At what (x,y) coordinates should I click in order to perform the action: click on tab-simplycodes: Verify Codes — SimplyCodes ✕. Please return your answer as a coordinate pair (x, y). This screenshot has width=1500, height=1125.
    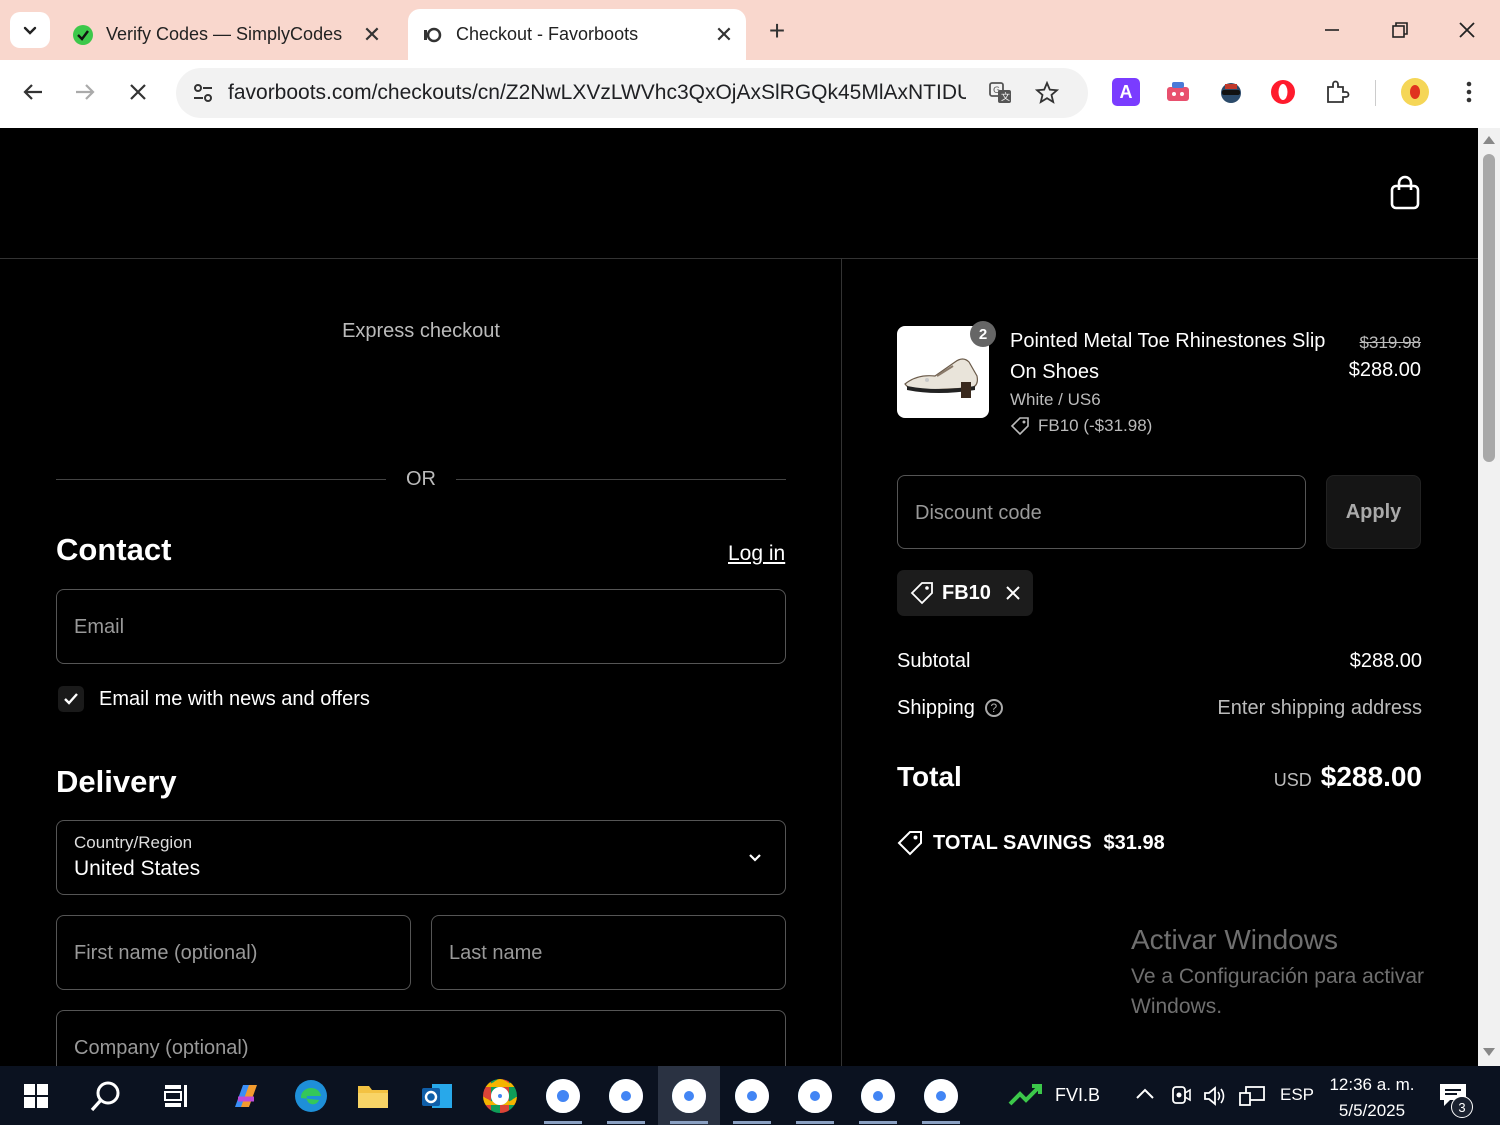
    Looking at the image, I should click on (226, 34).